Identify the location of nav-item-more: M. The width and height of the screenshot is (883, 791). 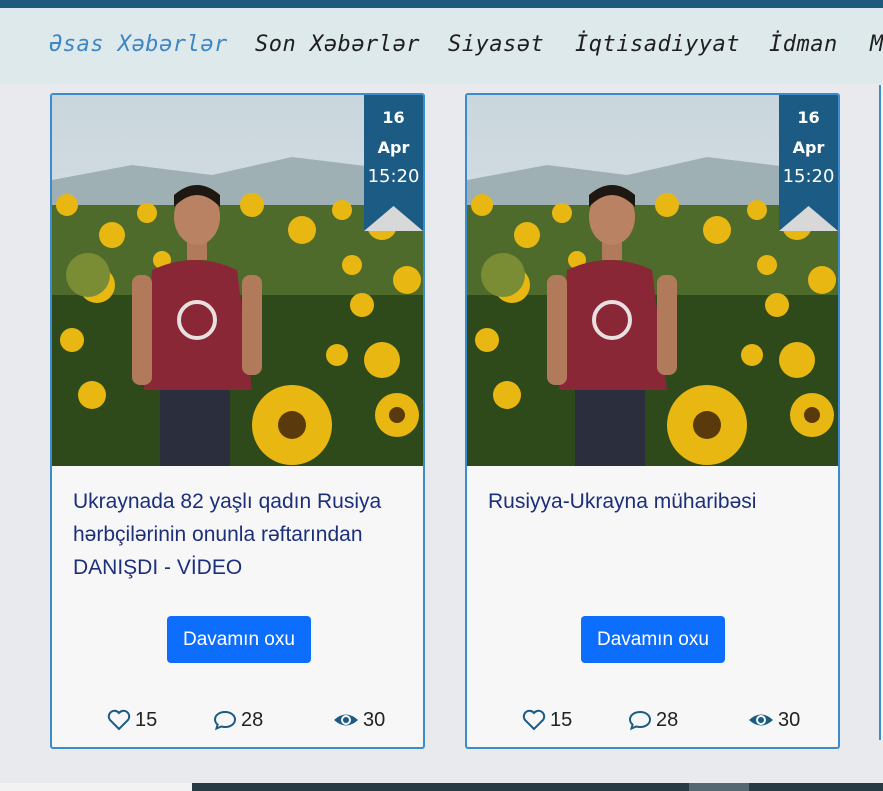
(876, 44).